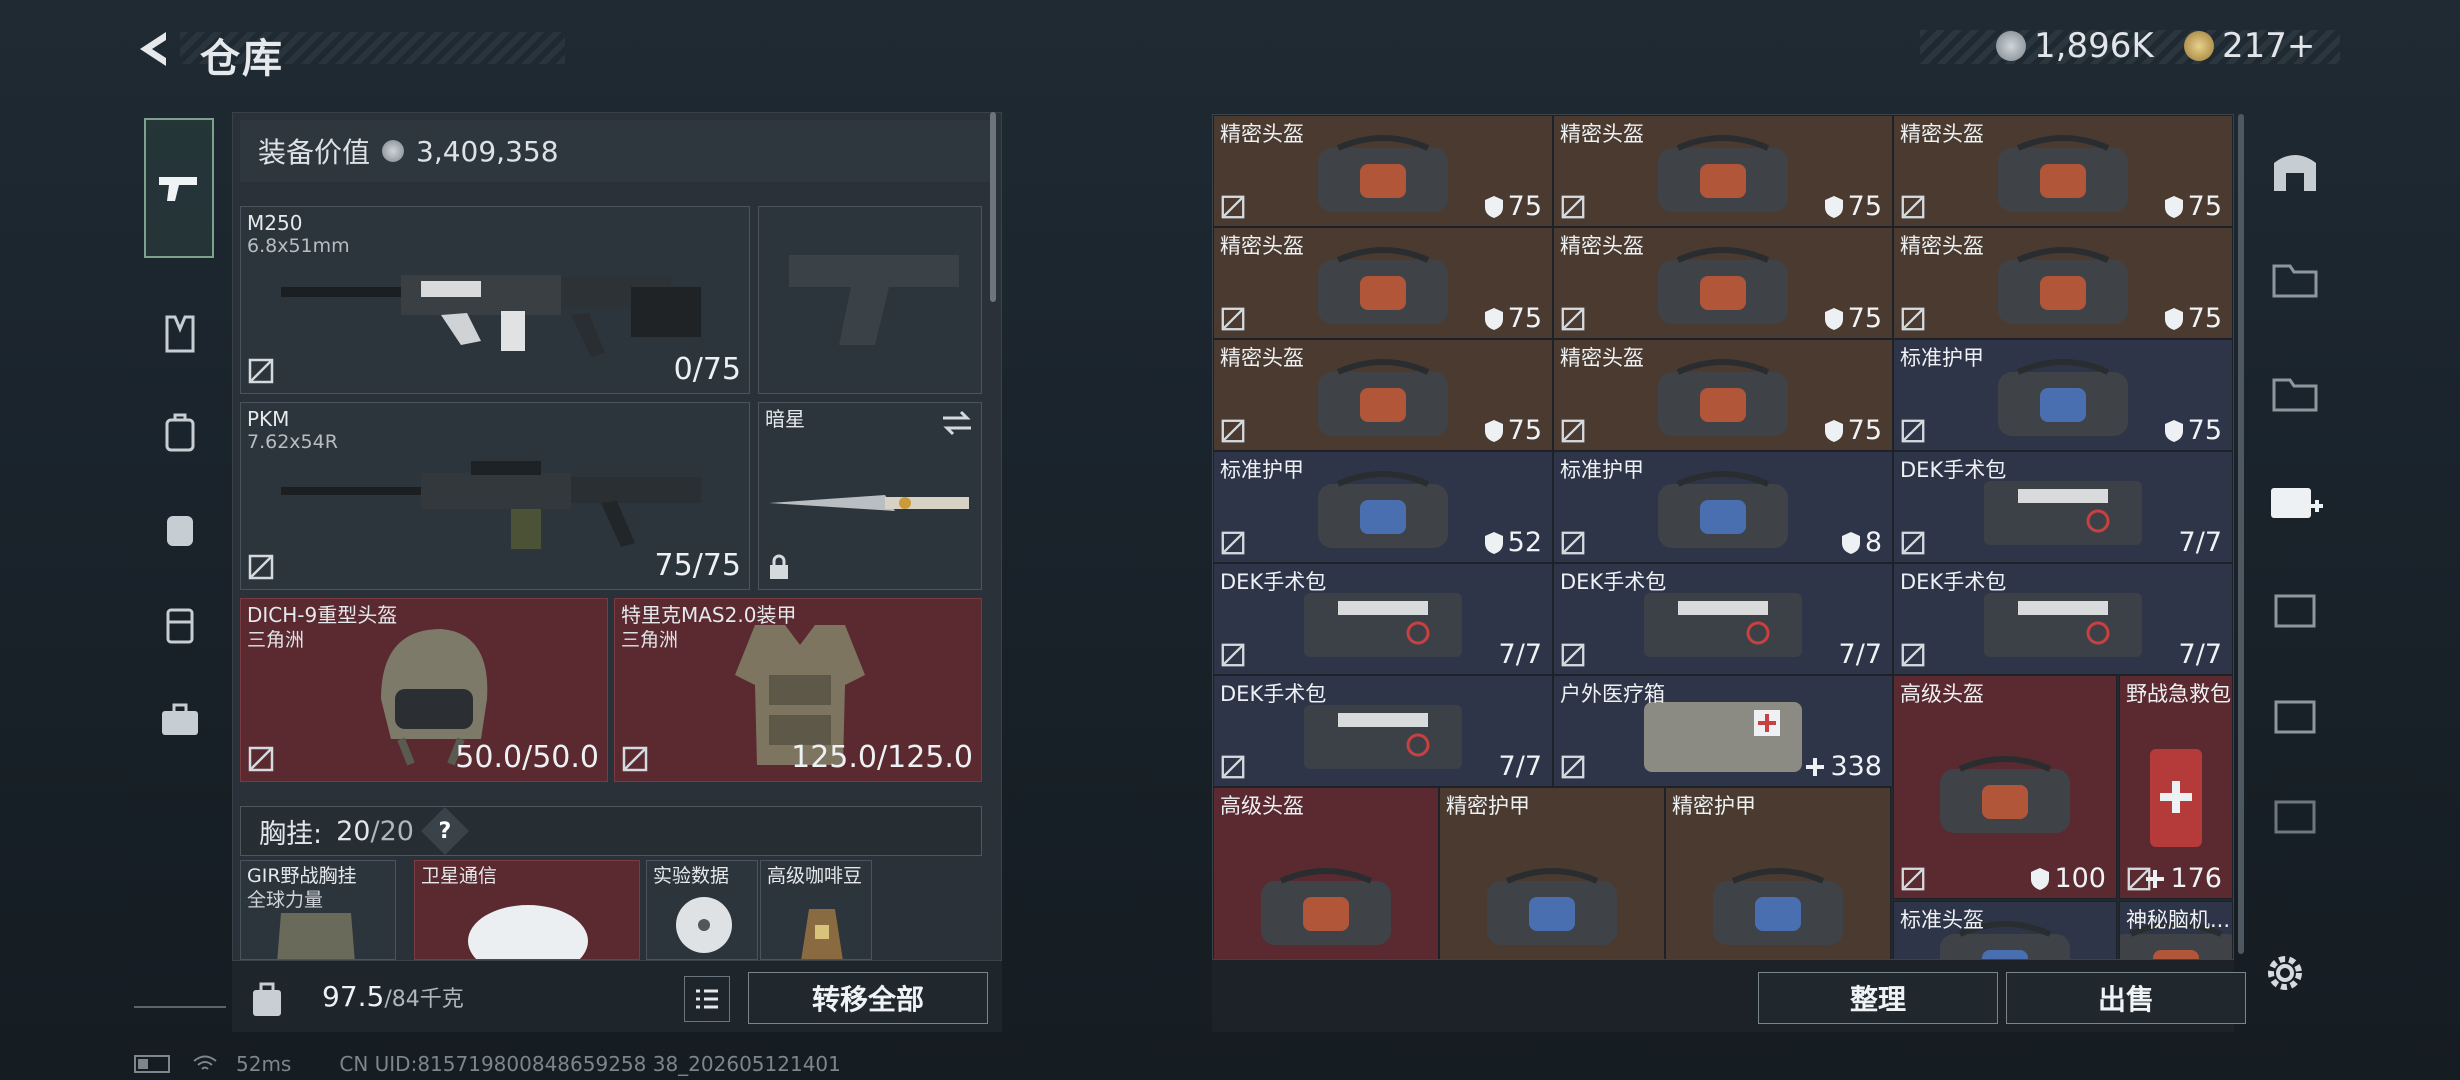 Image resolution: width=2460 pixels, height=1080 pixels. What do you see at coordinates (180, 531) in the screenshot?
I see `backpack-icon` at bounding box center [180, 531].